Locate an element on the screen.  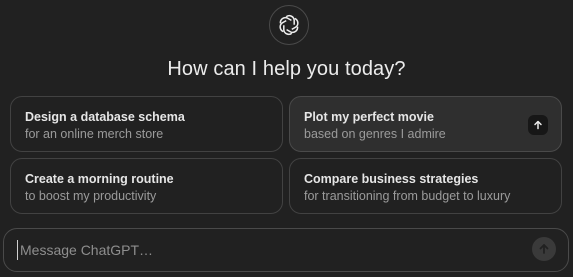
send-button is located at coordinates (544, 249).